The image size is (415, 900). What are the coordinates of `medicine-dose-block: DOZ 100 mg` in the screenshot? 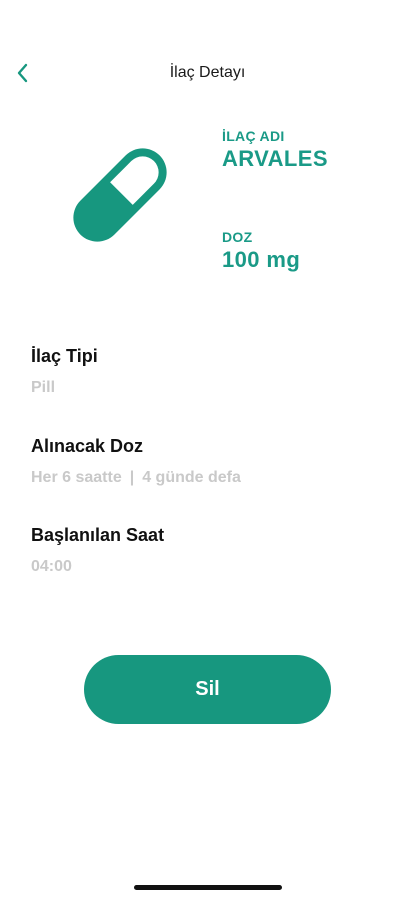 It's located at (261, 251).